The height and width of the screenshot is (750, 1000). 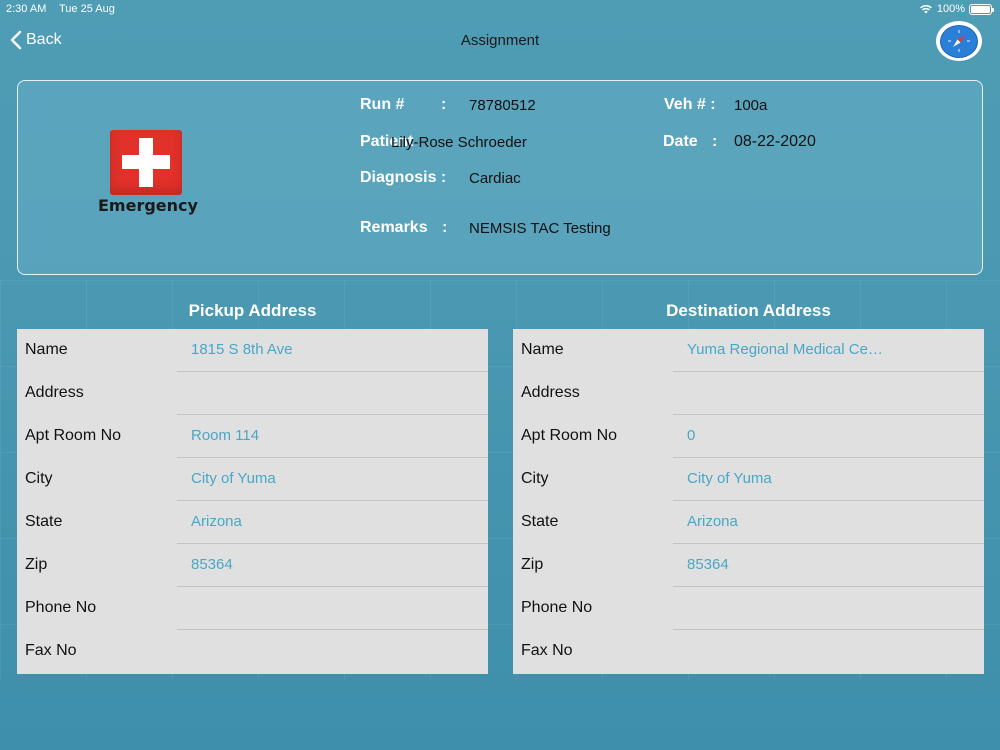 I want to click on pickup-row-fax: Fax No, so click(x=252, y=651).